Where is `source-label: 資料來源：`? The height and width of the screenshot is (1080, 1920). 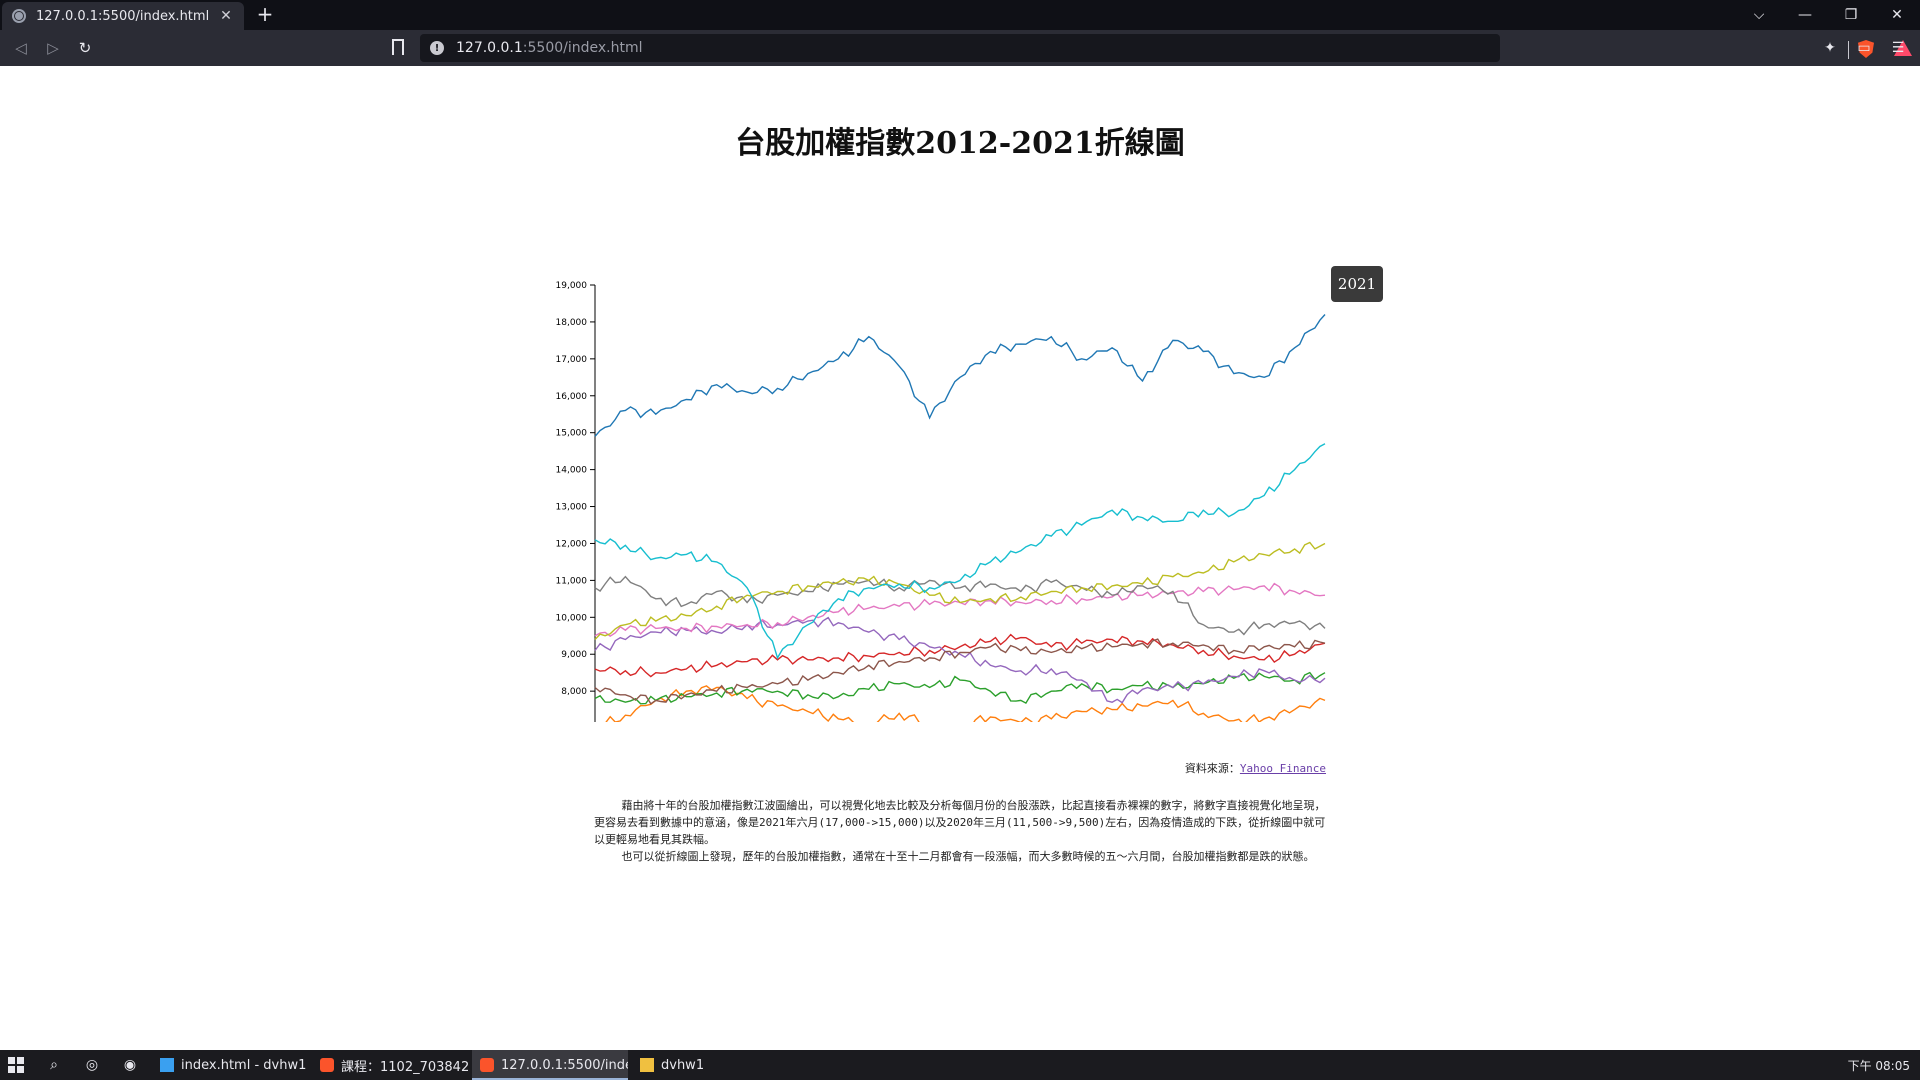
source-label: 資料來源： is located at coordinates (1212, 768).